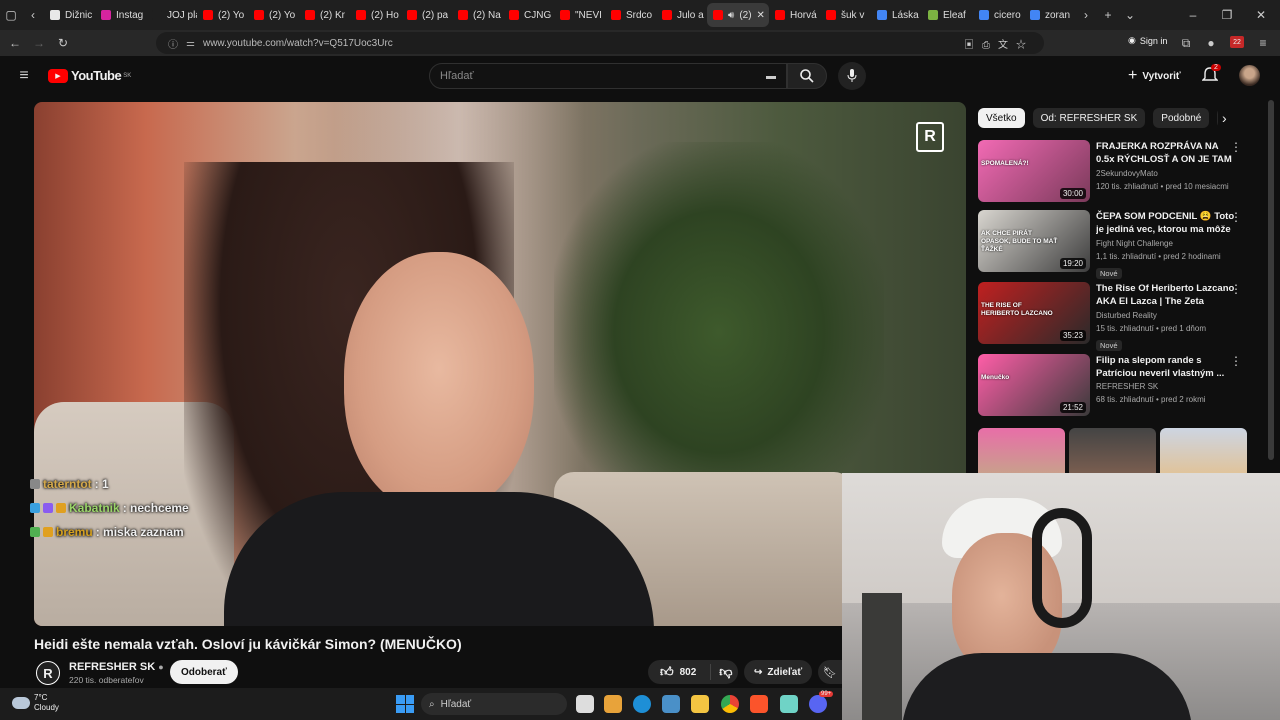 The width and height of the screenshot is (1280, 720). What do you see at coordinates (667, 672) in the screenshot?
I see `like-icon: 👍︎` at bounding box center [667, 672].